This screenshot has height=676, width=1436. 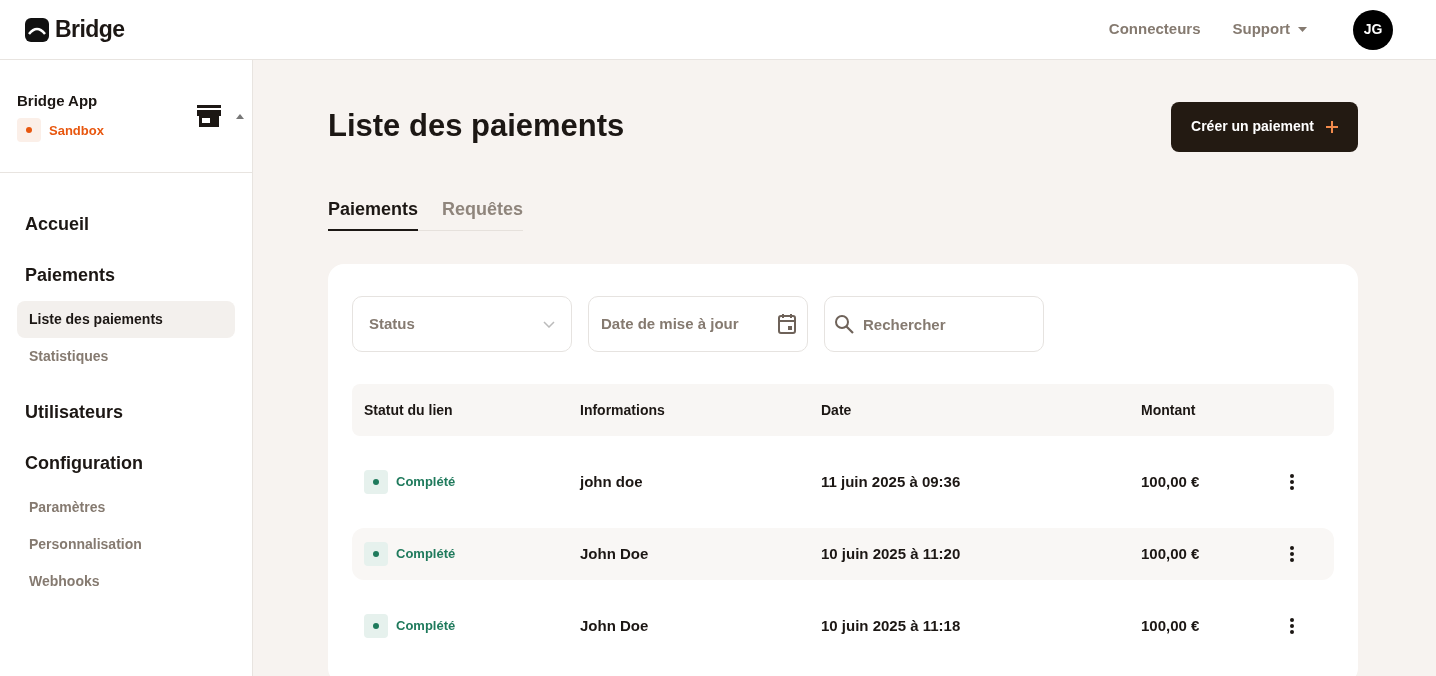 I want to click on nav-section: Utilisateurs, so click(x=126, y=412).